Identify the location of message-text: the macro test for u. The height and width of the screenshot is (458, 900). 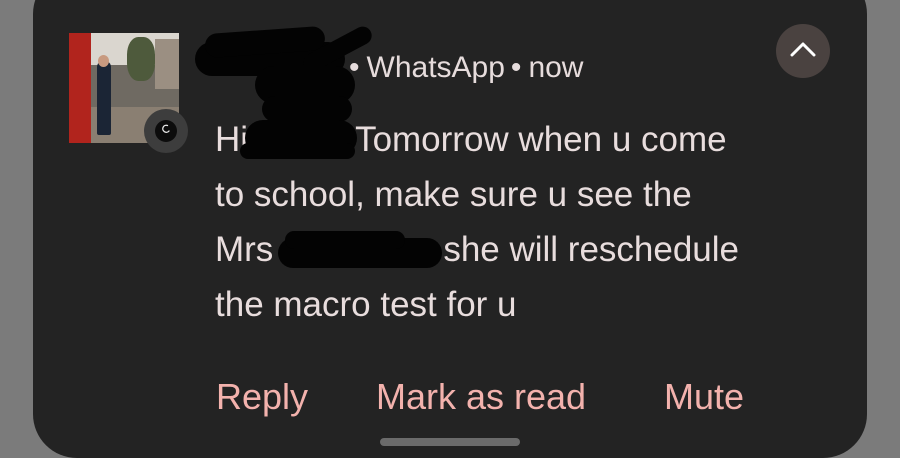
(366, 304).